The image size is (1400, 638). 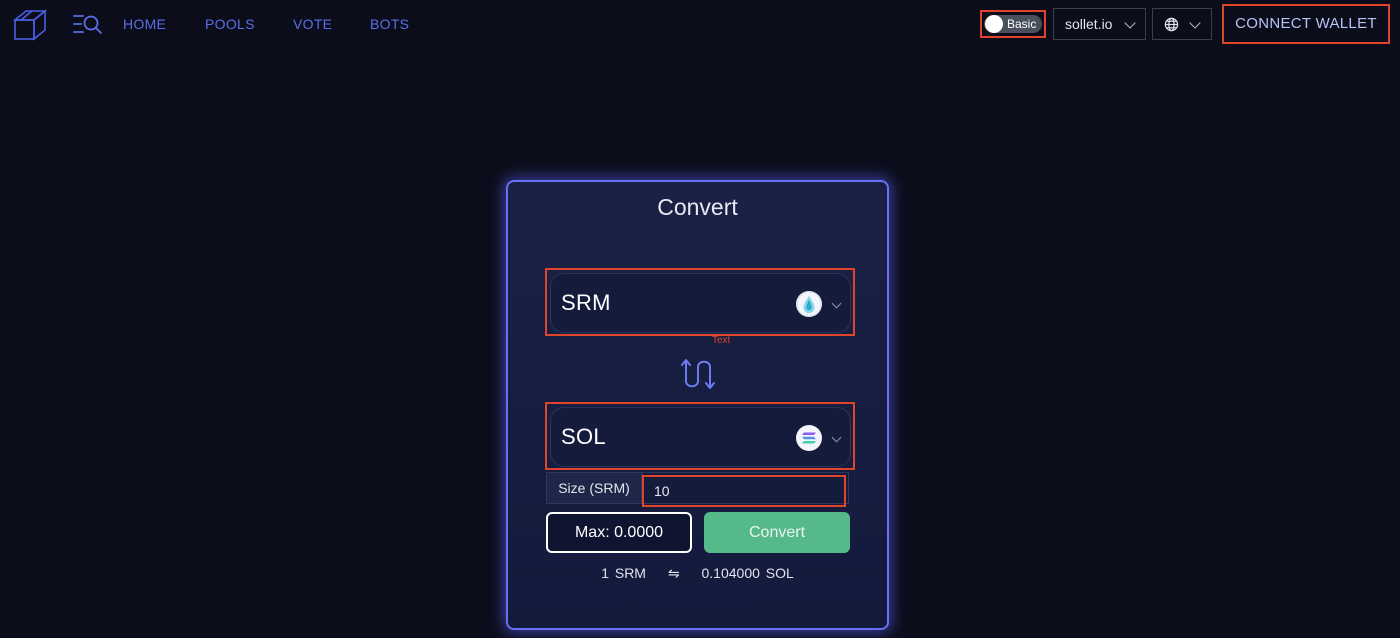 What do you see at coordinates (88, 24) in the screenshot?
I see `menu-search-icon` at bounding box center [88, 24].